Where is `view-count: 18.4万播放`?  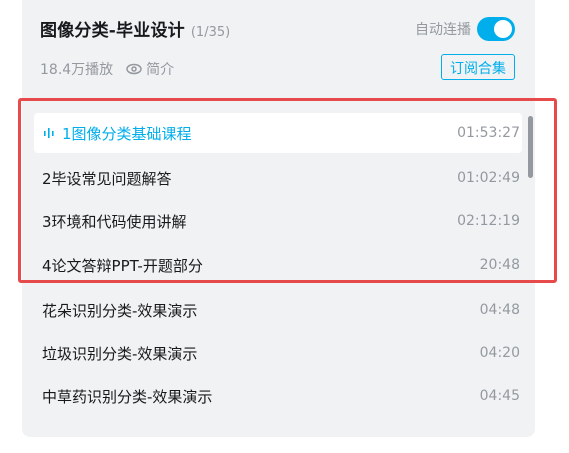
view-count: 18.4万播放 is located at coordinates (77, 70).